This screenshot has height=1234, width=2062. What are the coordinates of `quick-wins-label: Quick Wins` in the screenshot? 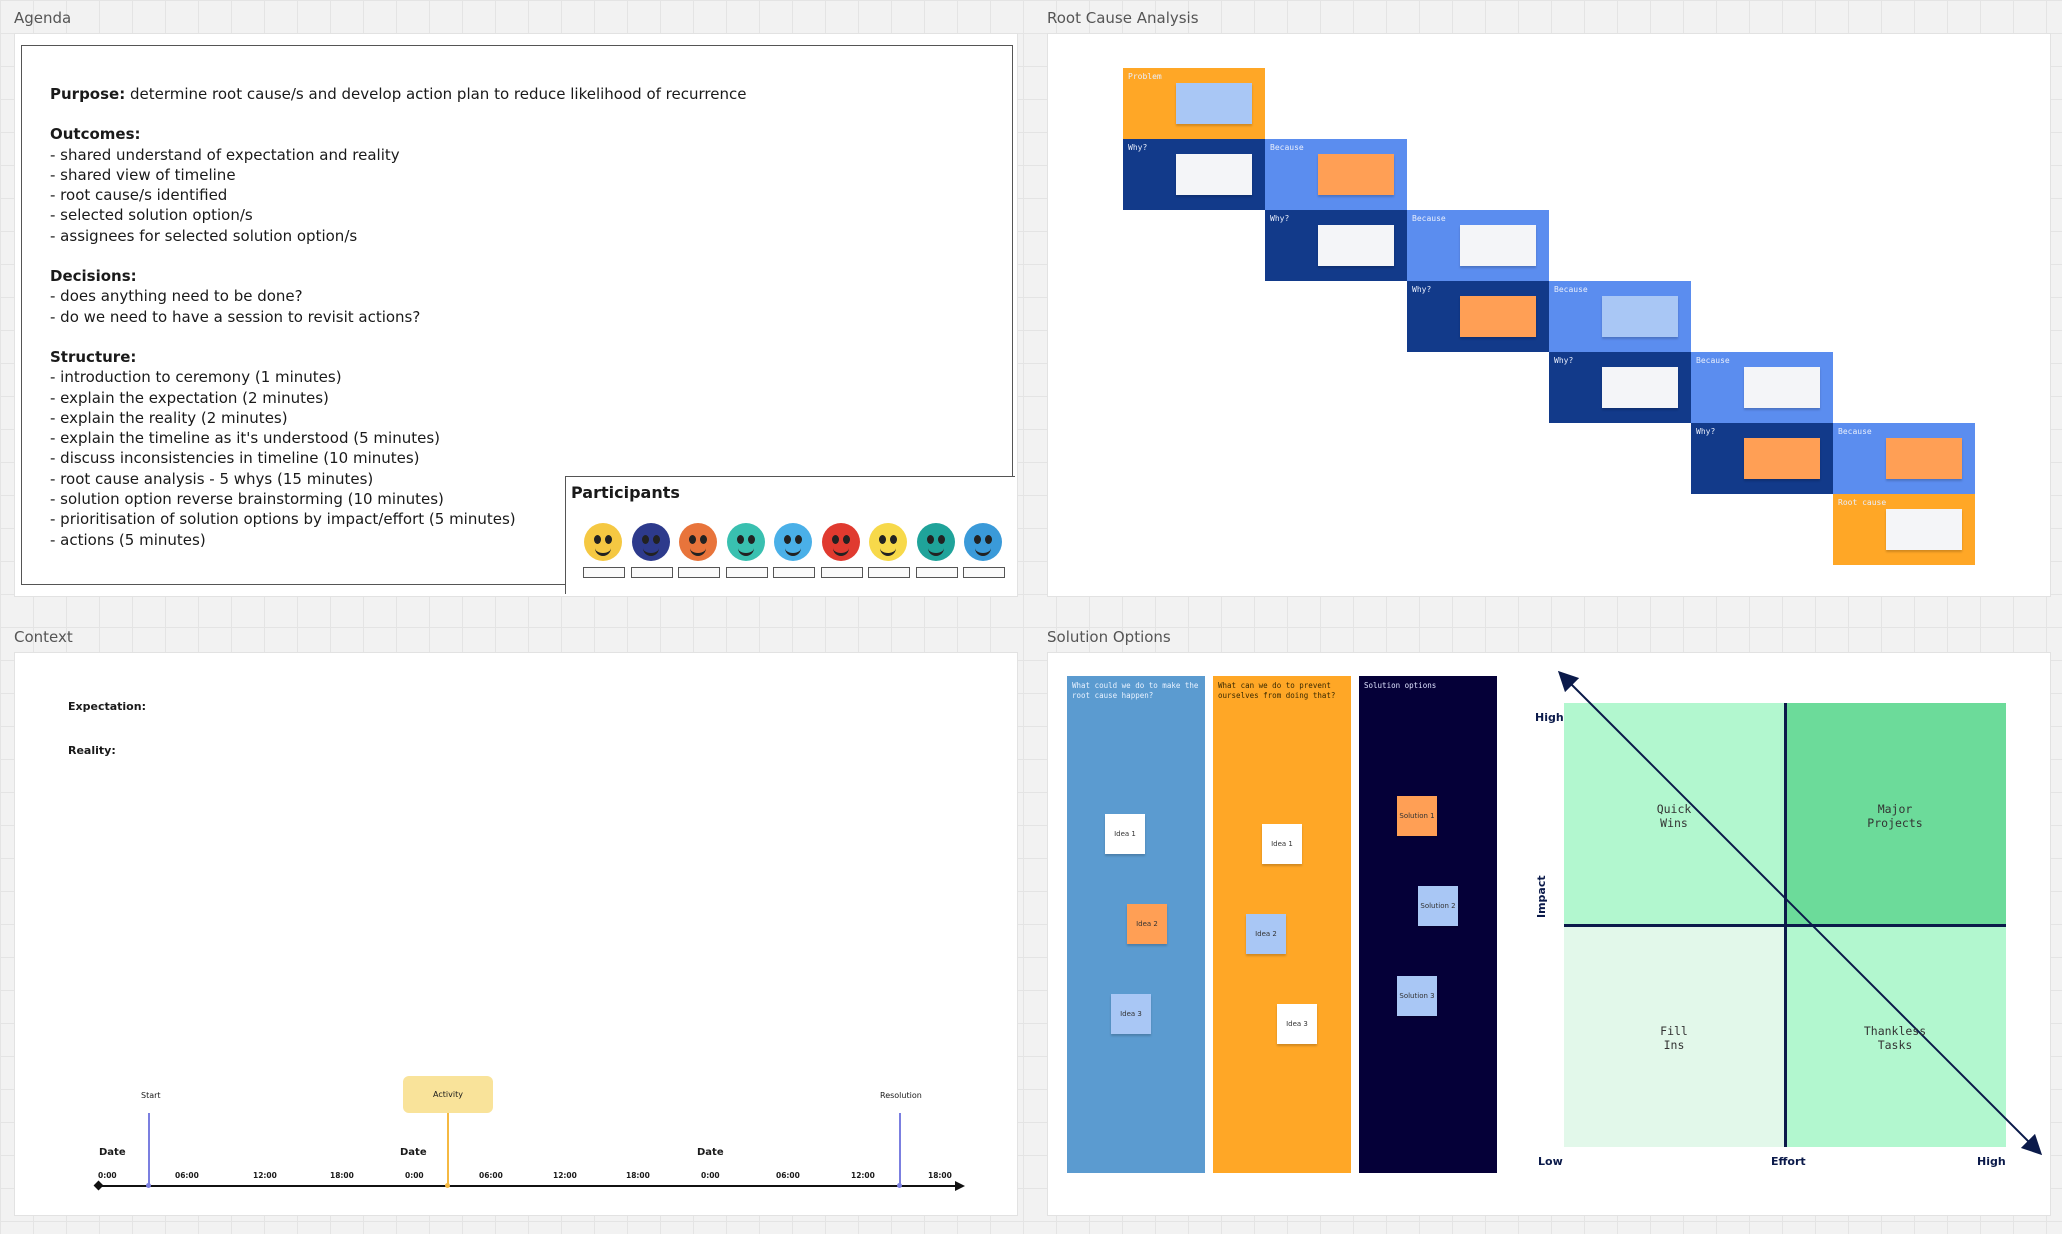 It's located at (1674, 816).